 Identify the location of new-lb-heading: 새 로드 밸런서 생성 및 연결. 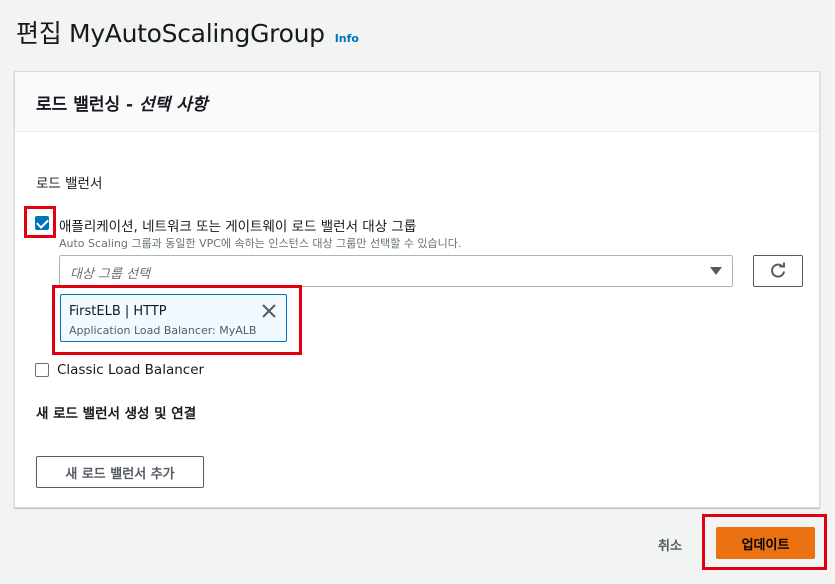
(116, 414).